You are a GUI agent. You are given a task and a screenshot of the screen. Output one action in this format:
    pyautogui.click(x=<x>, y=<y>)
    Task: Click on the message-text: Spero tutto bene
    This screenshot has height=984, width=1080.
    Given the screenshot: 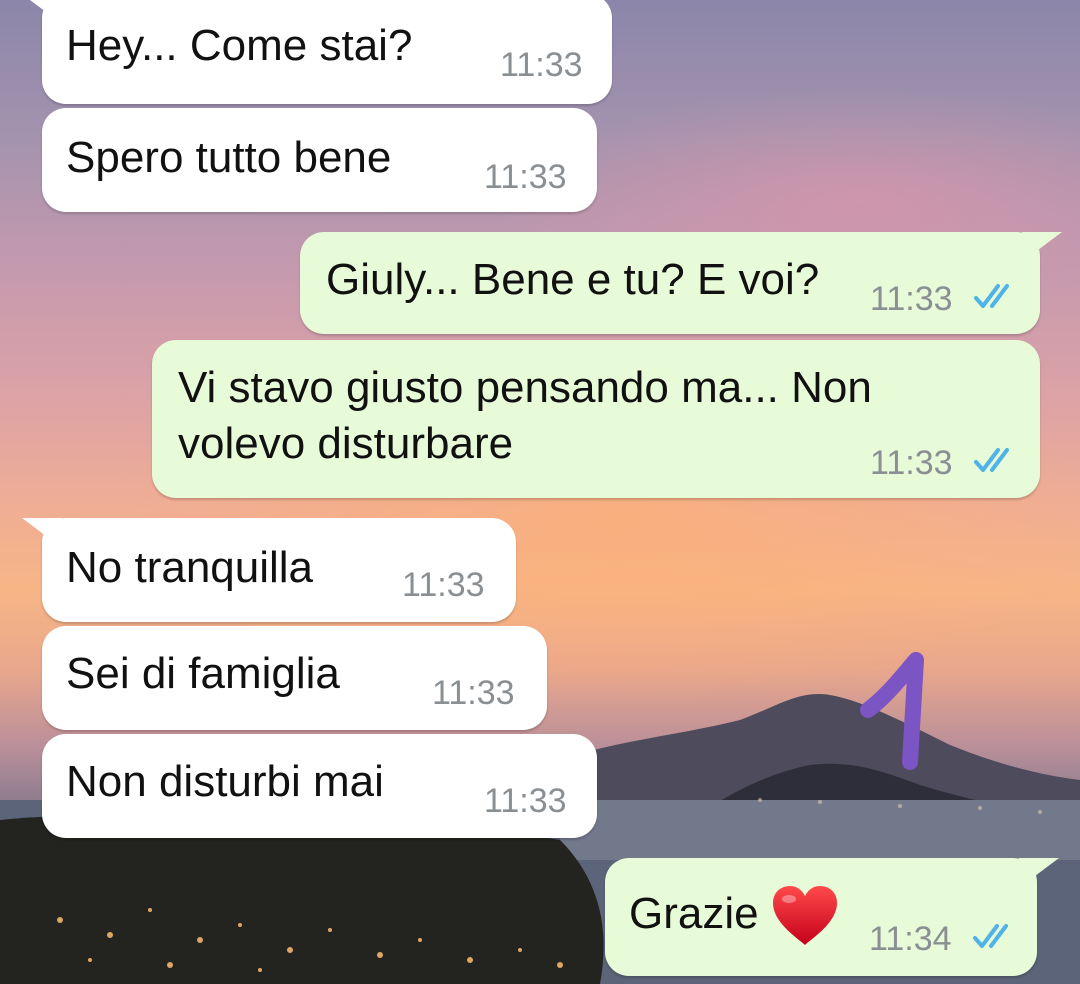 What is the action you would take?
    pyautogui.click(x=229, y=157)
    